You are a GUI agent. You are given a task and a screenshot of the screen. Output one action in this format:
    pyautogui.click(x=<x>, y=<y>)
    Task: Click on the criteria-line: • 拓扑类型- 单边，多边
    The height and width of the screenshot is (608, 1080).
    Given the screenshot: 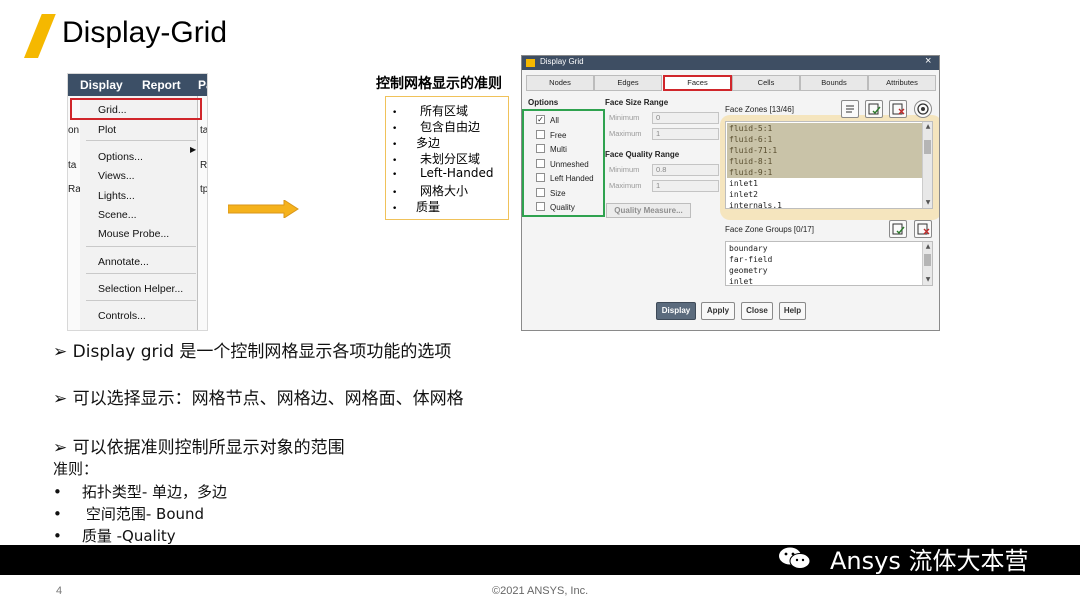 What is the action you would take?
    pyautogui.click(x=140, y=492)
    